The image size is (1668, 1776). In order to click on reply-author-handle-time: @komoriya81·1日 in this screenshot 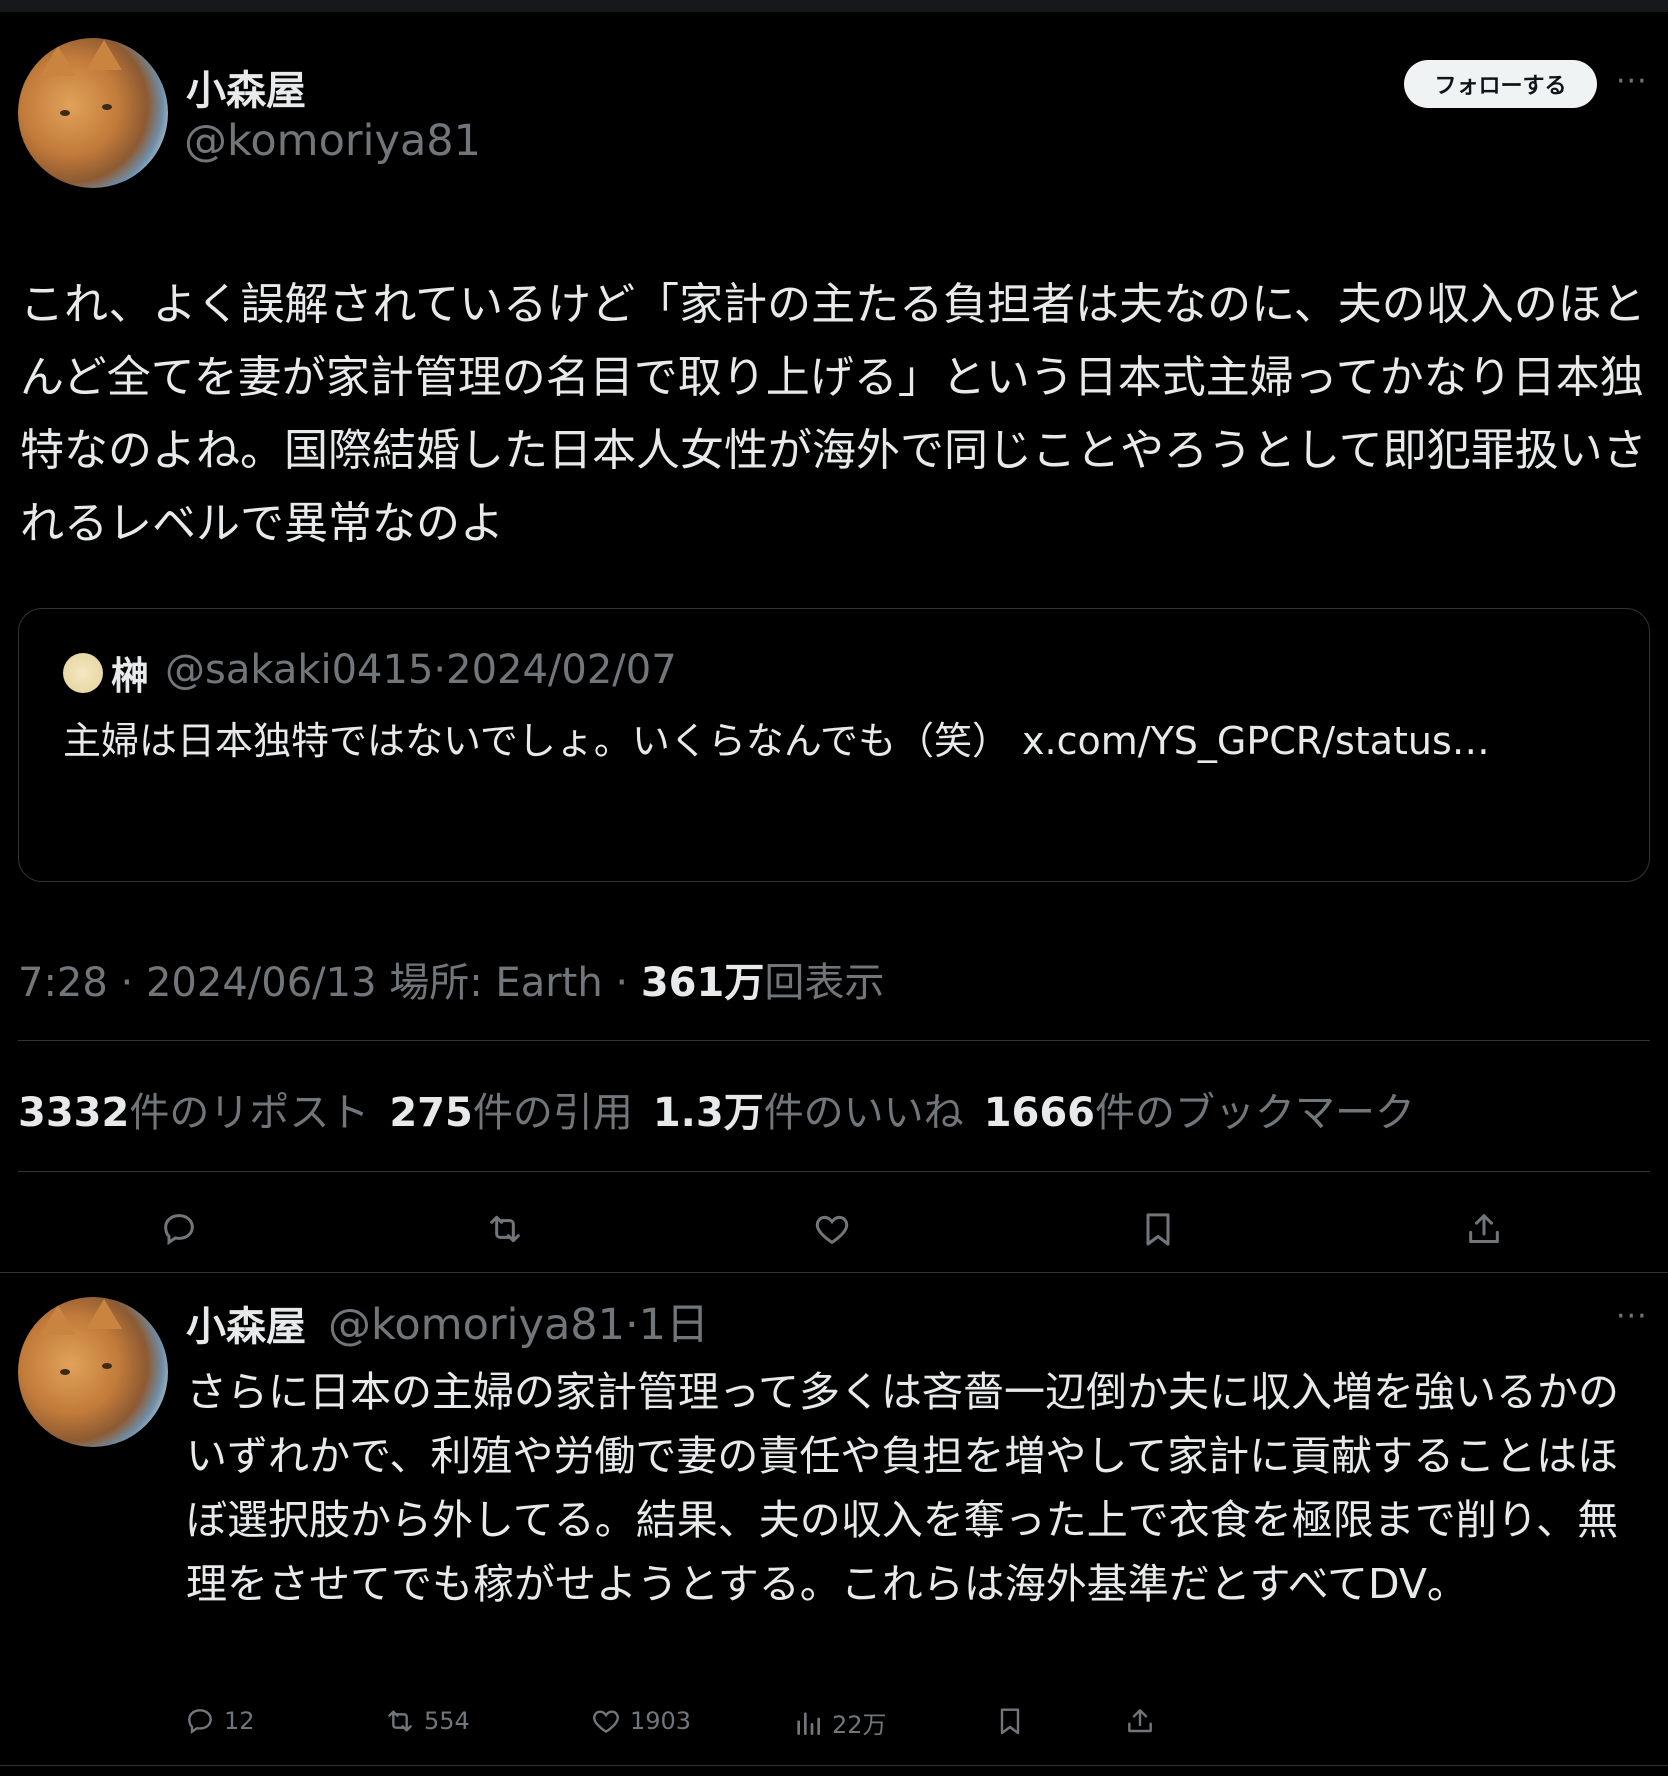, I will do `click(518, 1321)`.